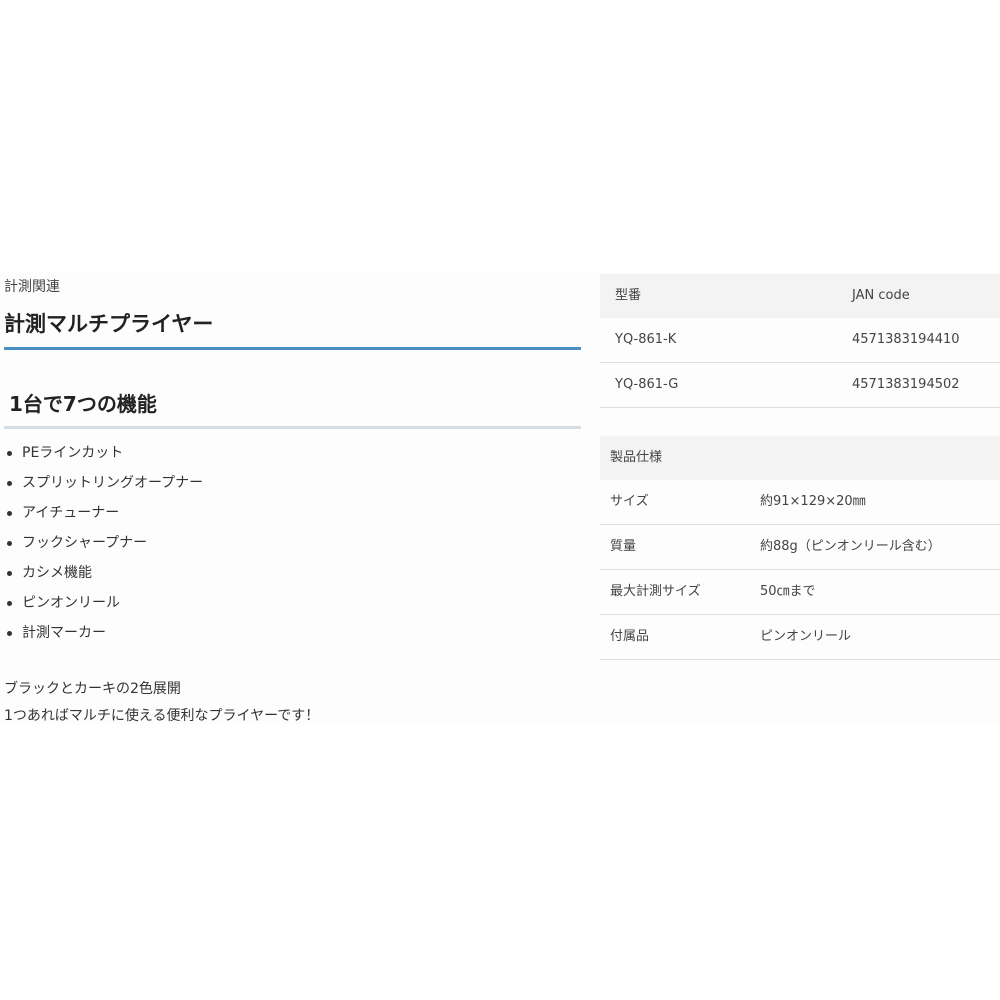 This screenshot has width=1000, height=1000. Describe the element at coordinates (73, 453) in the screenshot. I see `feature-text: PEラインカット` at that location.